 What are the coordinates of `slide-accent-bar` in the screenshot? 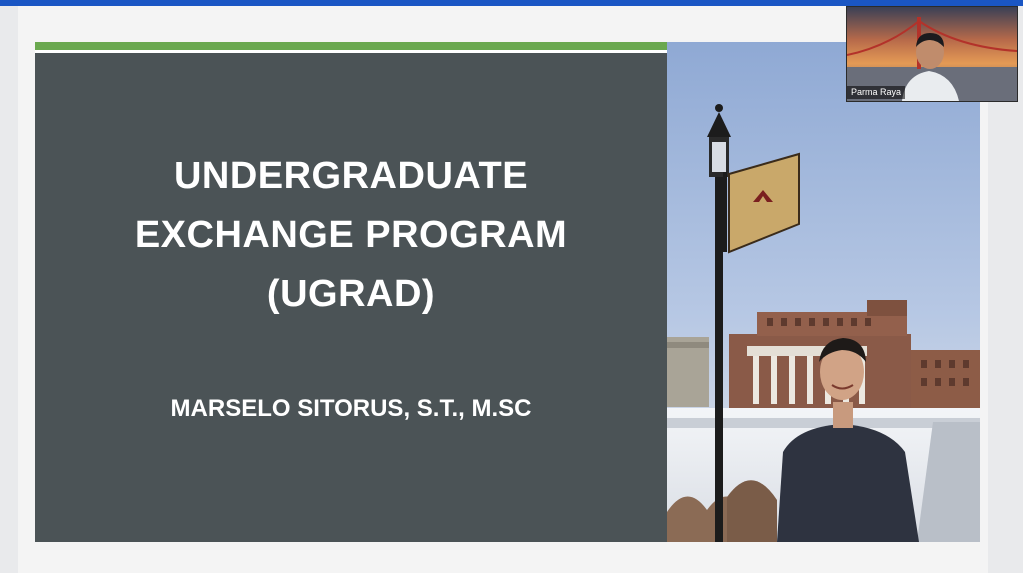 It's located at (351, 46).